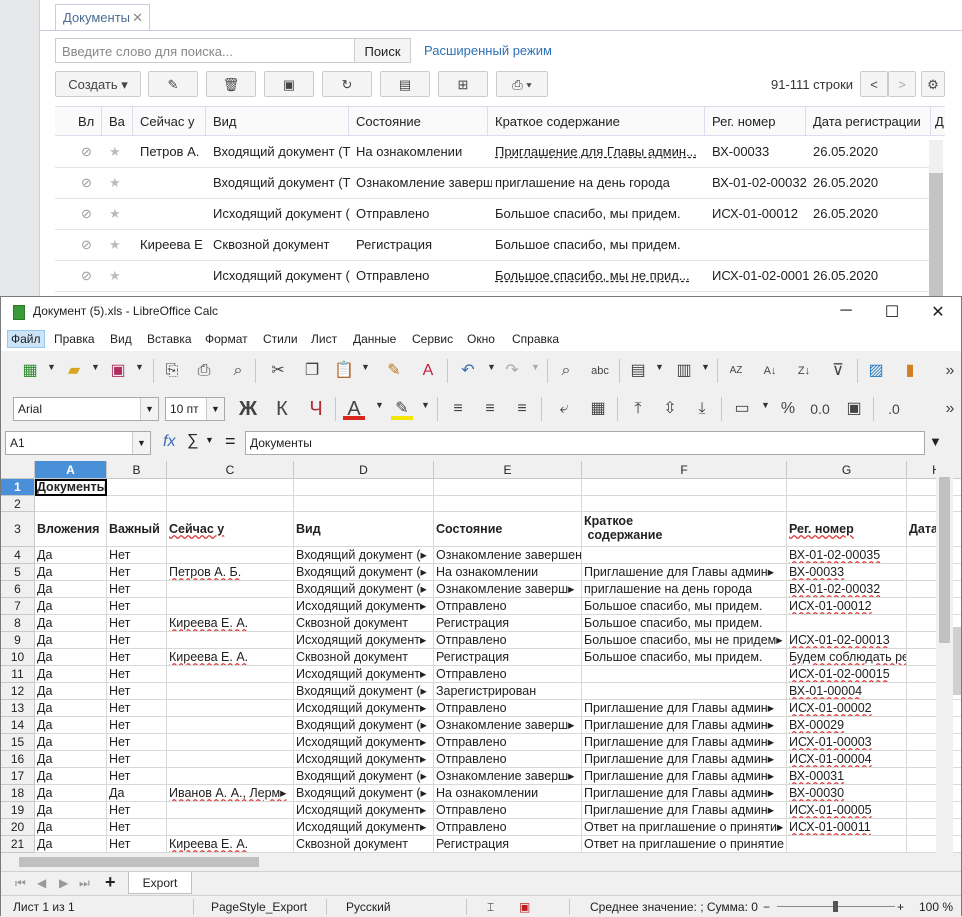  I want to click on menu-styles: Стили, so click(280, 339).